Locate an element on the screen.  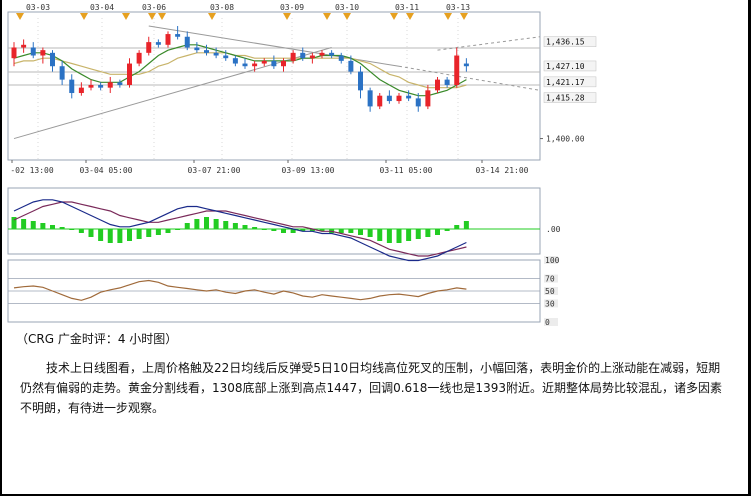
top-date-label: 03-03 is located at coordinates (38, 7).